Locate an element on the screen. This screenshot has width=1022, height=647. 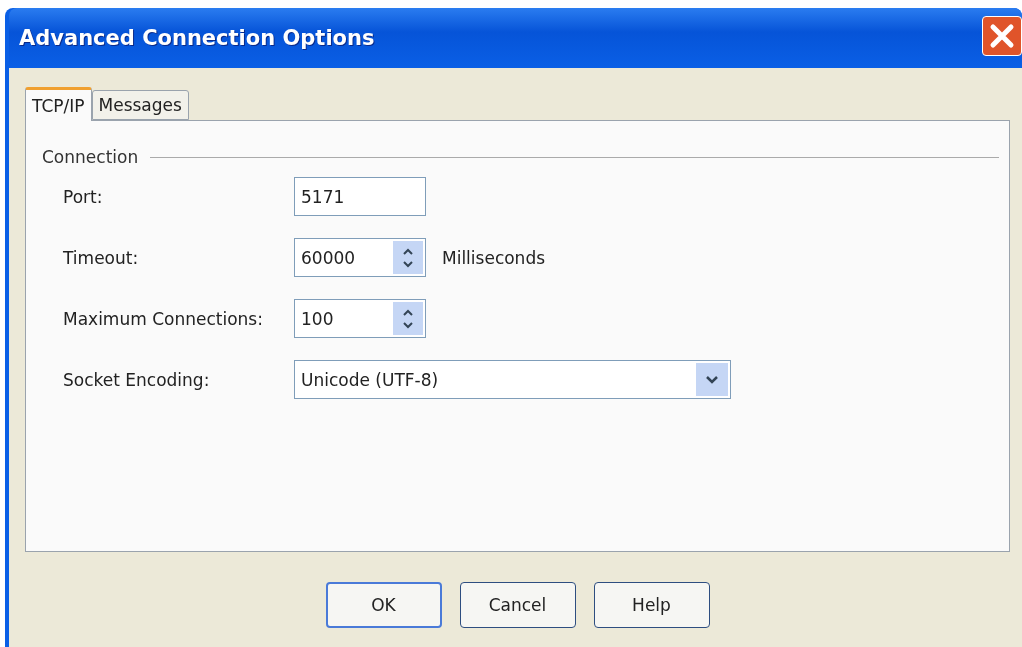
chevron-down-icon is located at coordinates (712, 379).